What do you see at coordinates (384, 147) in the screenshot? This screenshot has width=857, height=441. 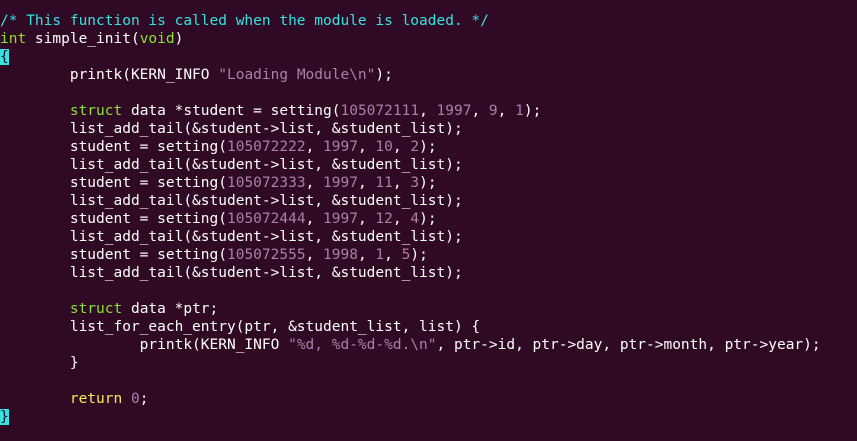 I see `number-token: 10` at bounding box center [384, 147].